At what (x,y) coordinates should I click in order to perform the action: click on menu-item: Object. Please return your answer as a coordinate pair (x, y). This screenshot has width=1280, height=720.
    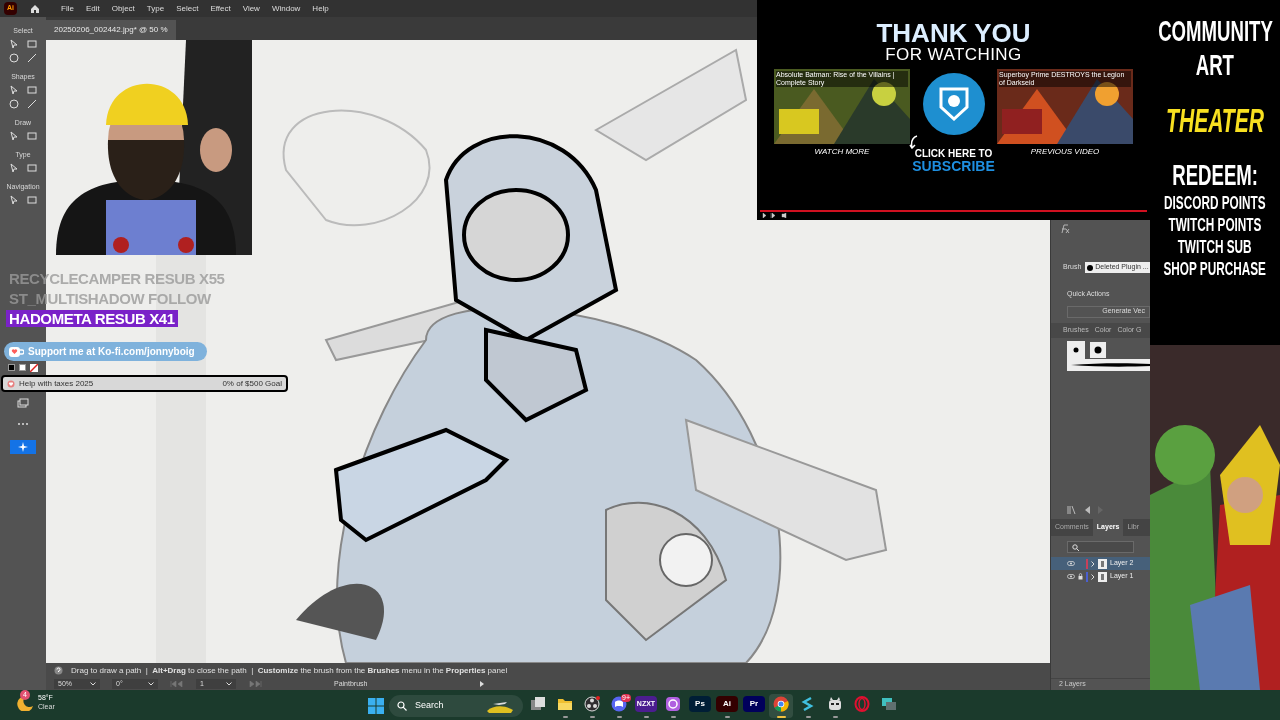
    Looking at the image, I should click on (123, 8).